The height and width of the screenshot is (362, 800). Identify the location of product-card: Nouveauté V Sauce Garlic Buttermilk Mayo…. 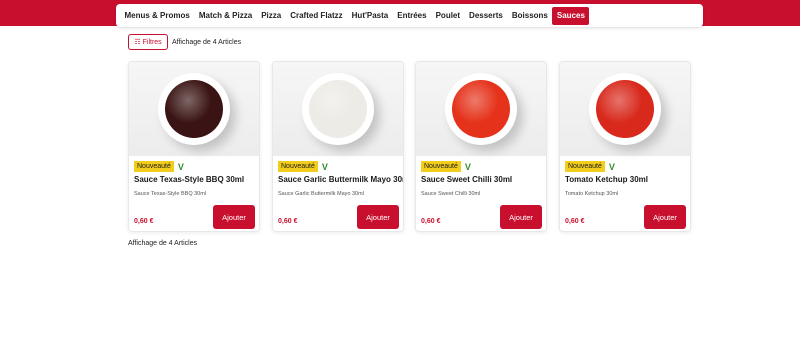
(338, 146).